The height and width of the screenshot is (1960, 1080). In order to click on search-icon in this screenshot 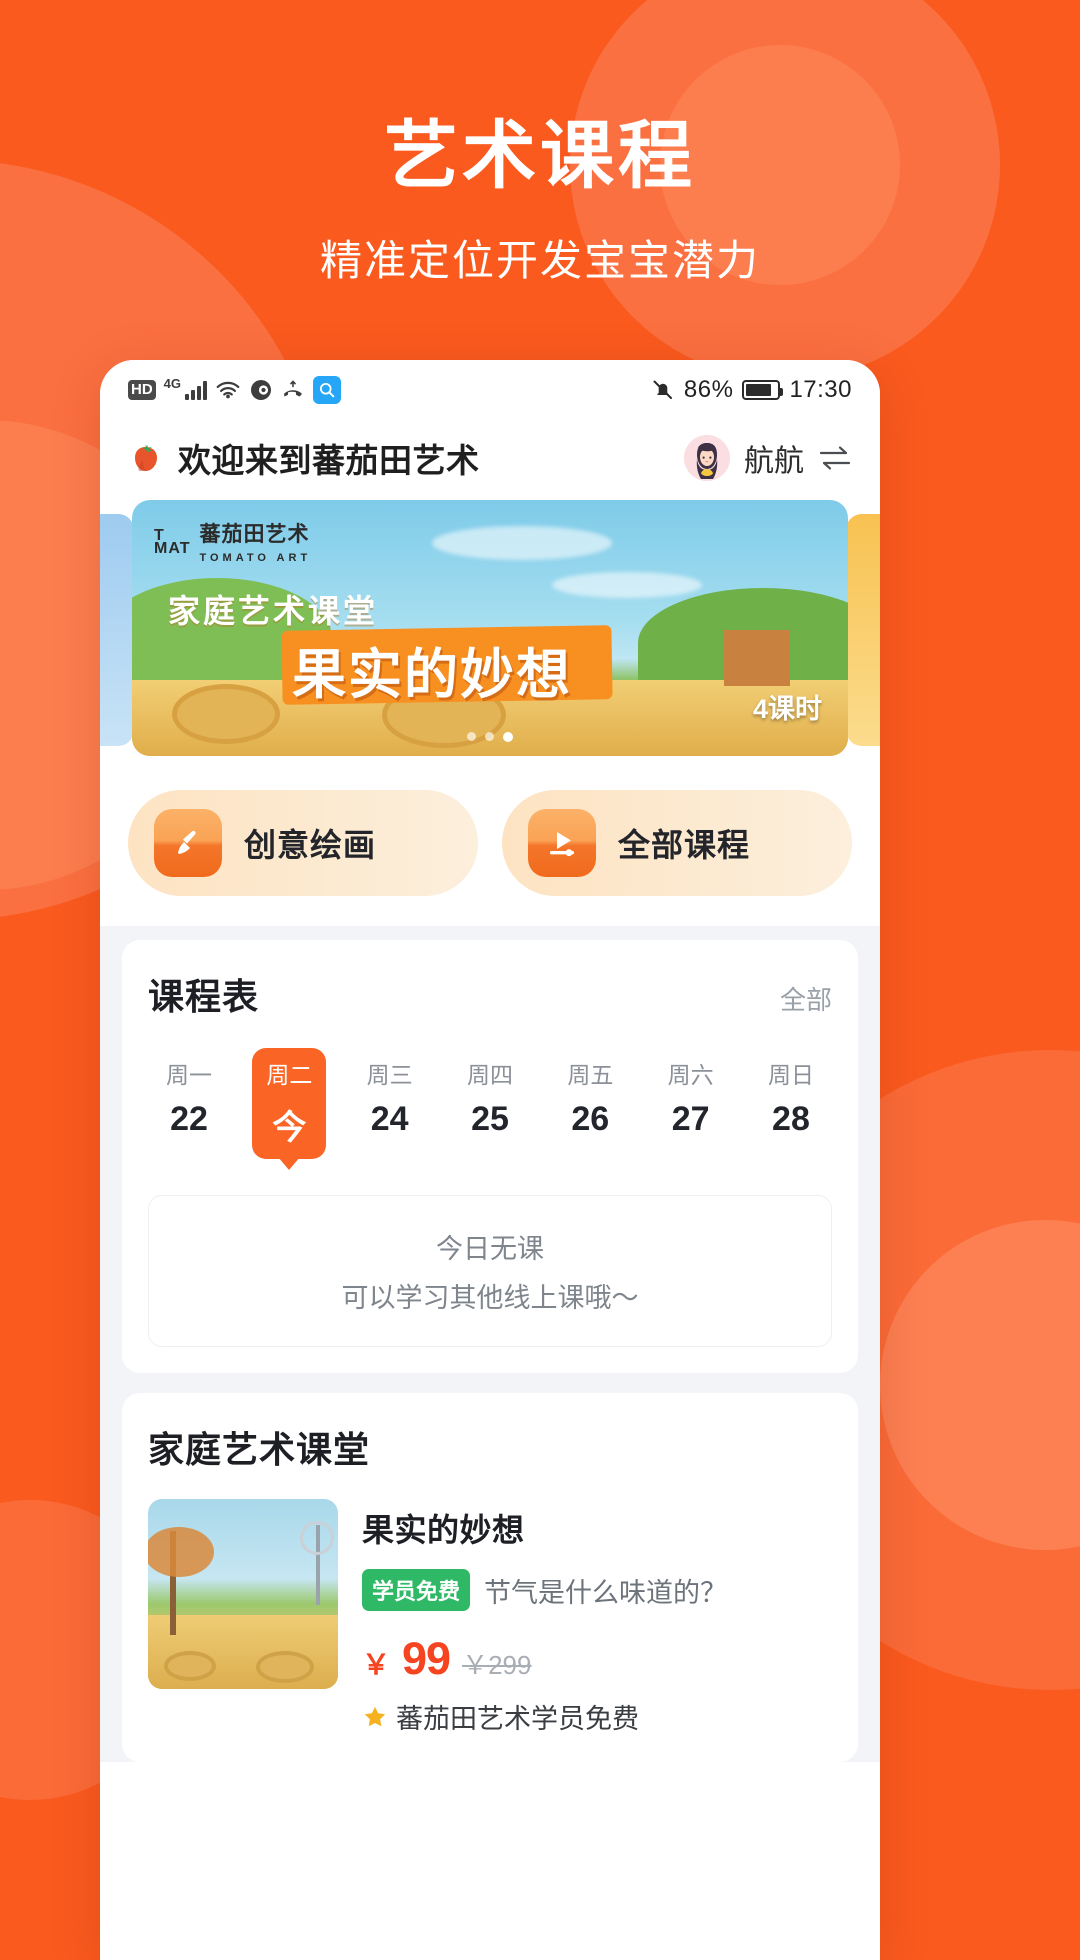, I will do `click(327, 390)`.